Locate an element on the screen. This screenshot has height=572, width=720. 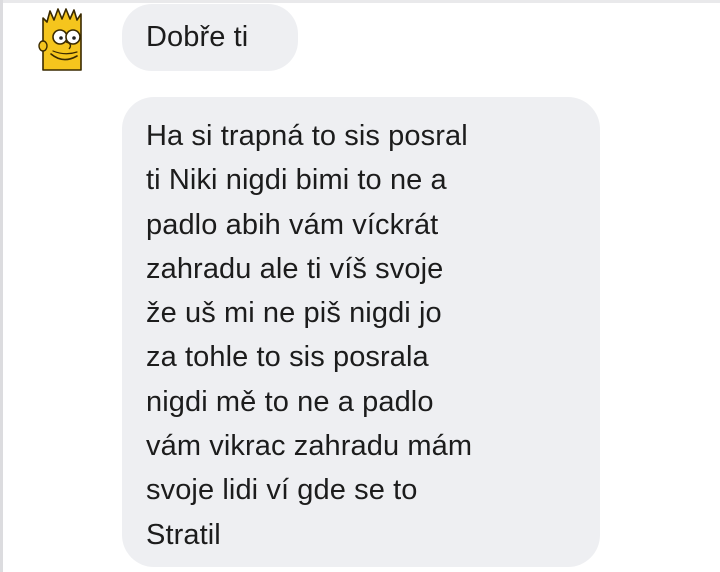
message-bubble: Dobře ti is located at coordinates (210, 37).